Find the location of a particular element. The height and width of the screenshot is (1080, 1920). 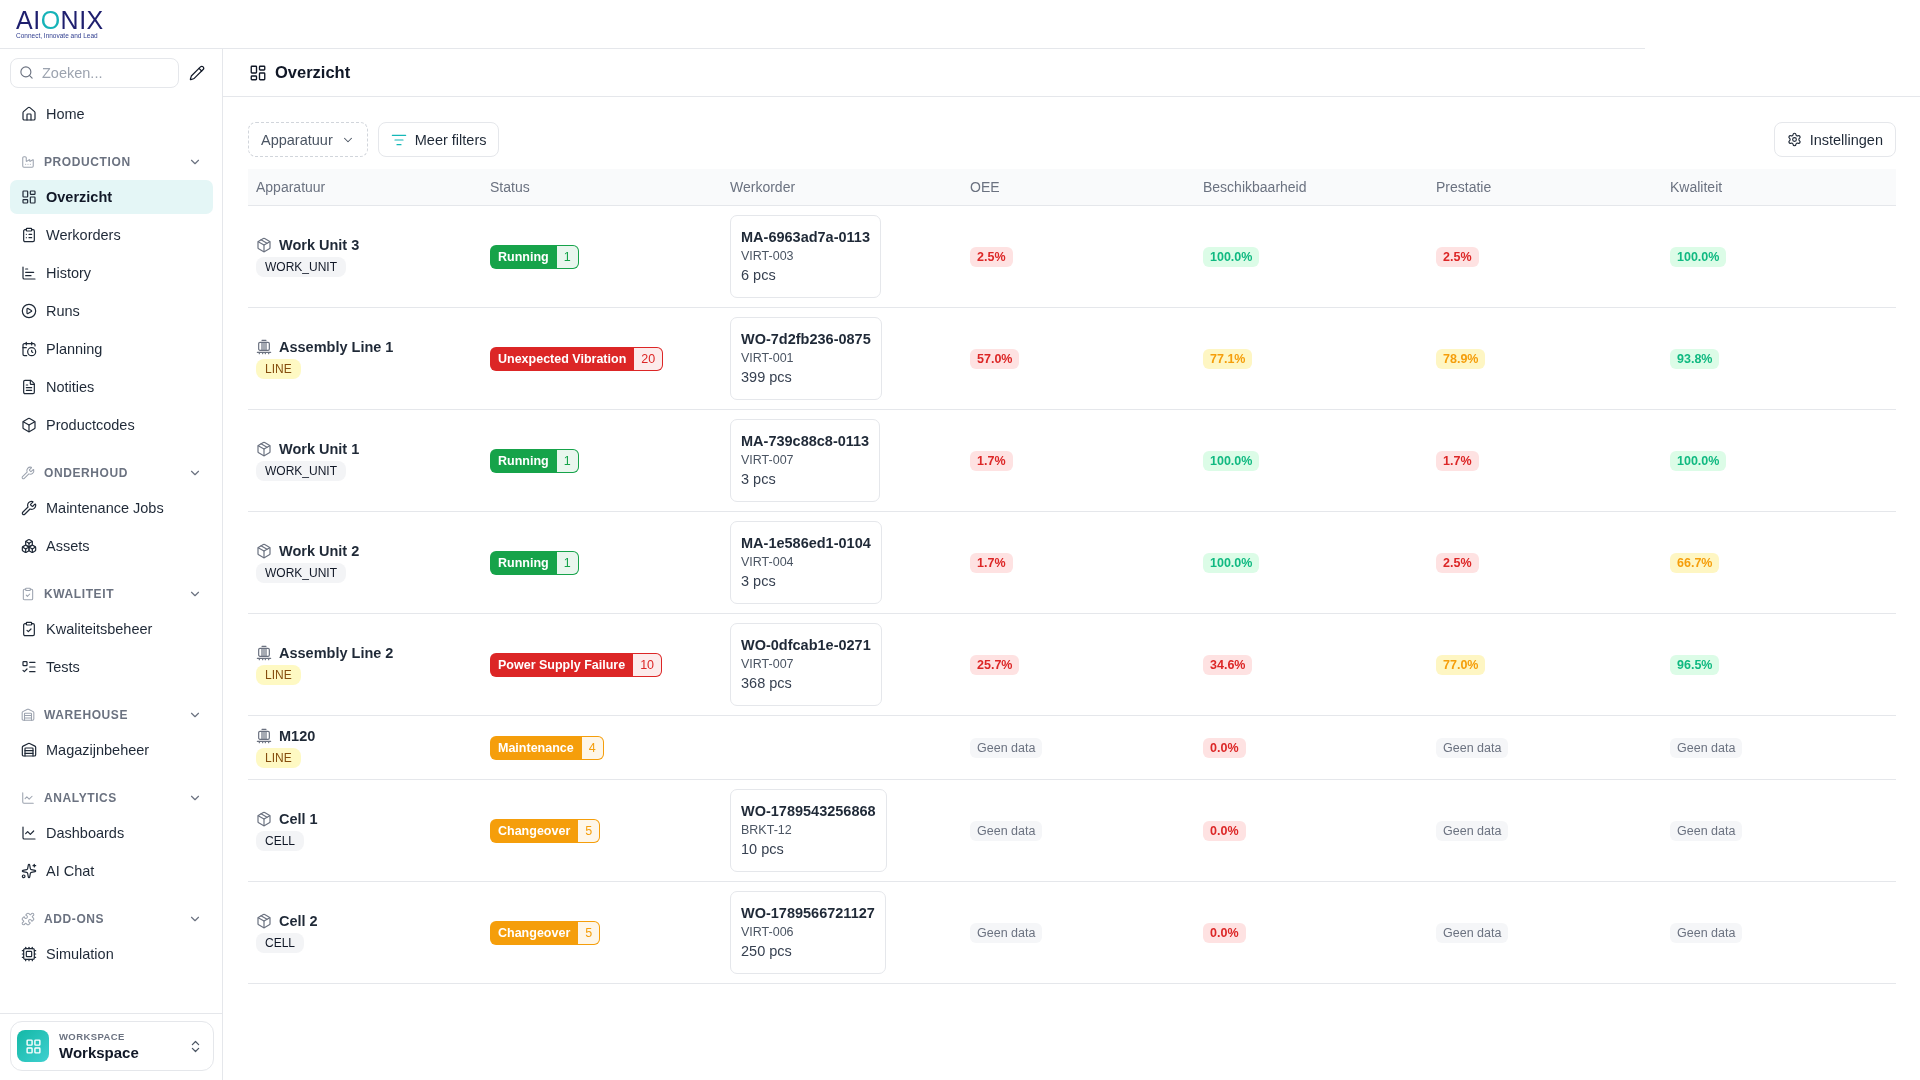

warehouse-icon is located at coordinates (28, 715).